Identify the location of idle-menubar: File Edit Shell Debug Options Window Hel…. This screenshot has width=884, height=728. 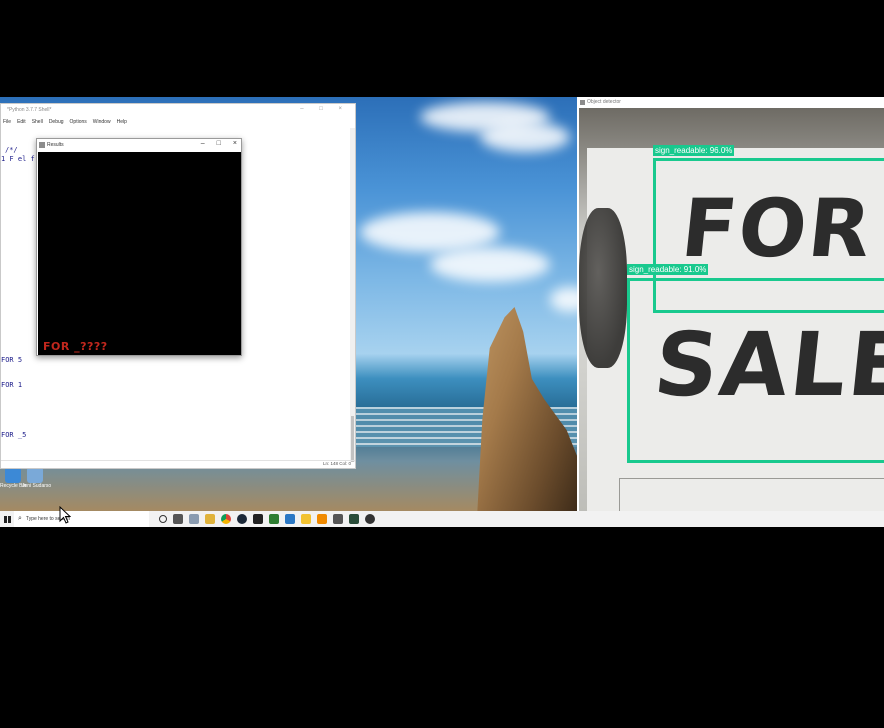
(178, 122).